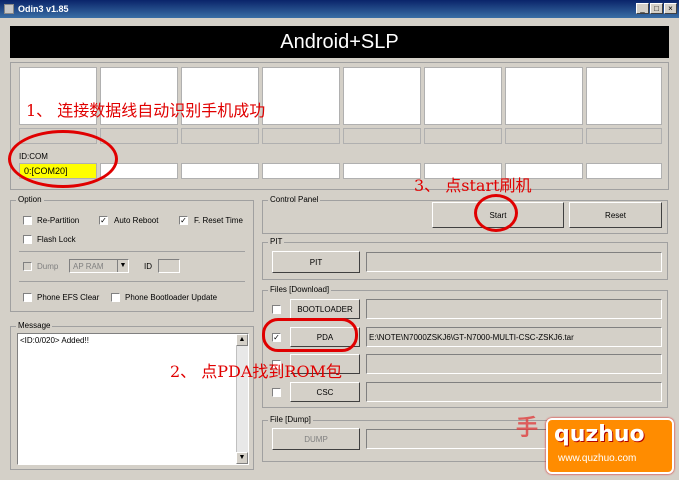 The width and height of the screenshot is (679, 480). I want to click on auto-reboot-checkbox: ✓, so click(103, 220).